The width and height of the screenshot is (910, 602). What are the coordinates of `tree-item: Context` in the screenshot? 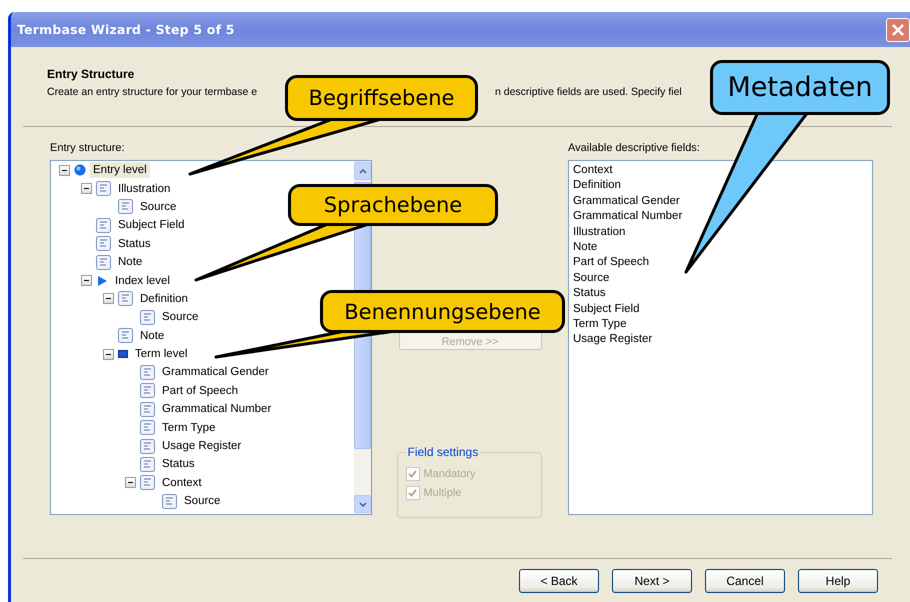 It's located at (182, 482).